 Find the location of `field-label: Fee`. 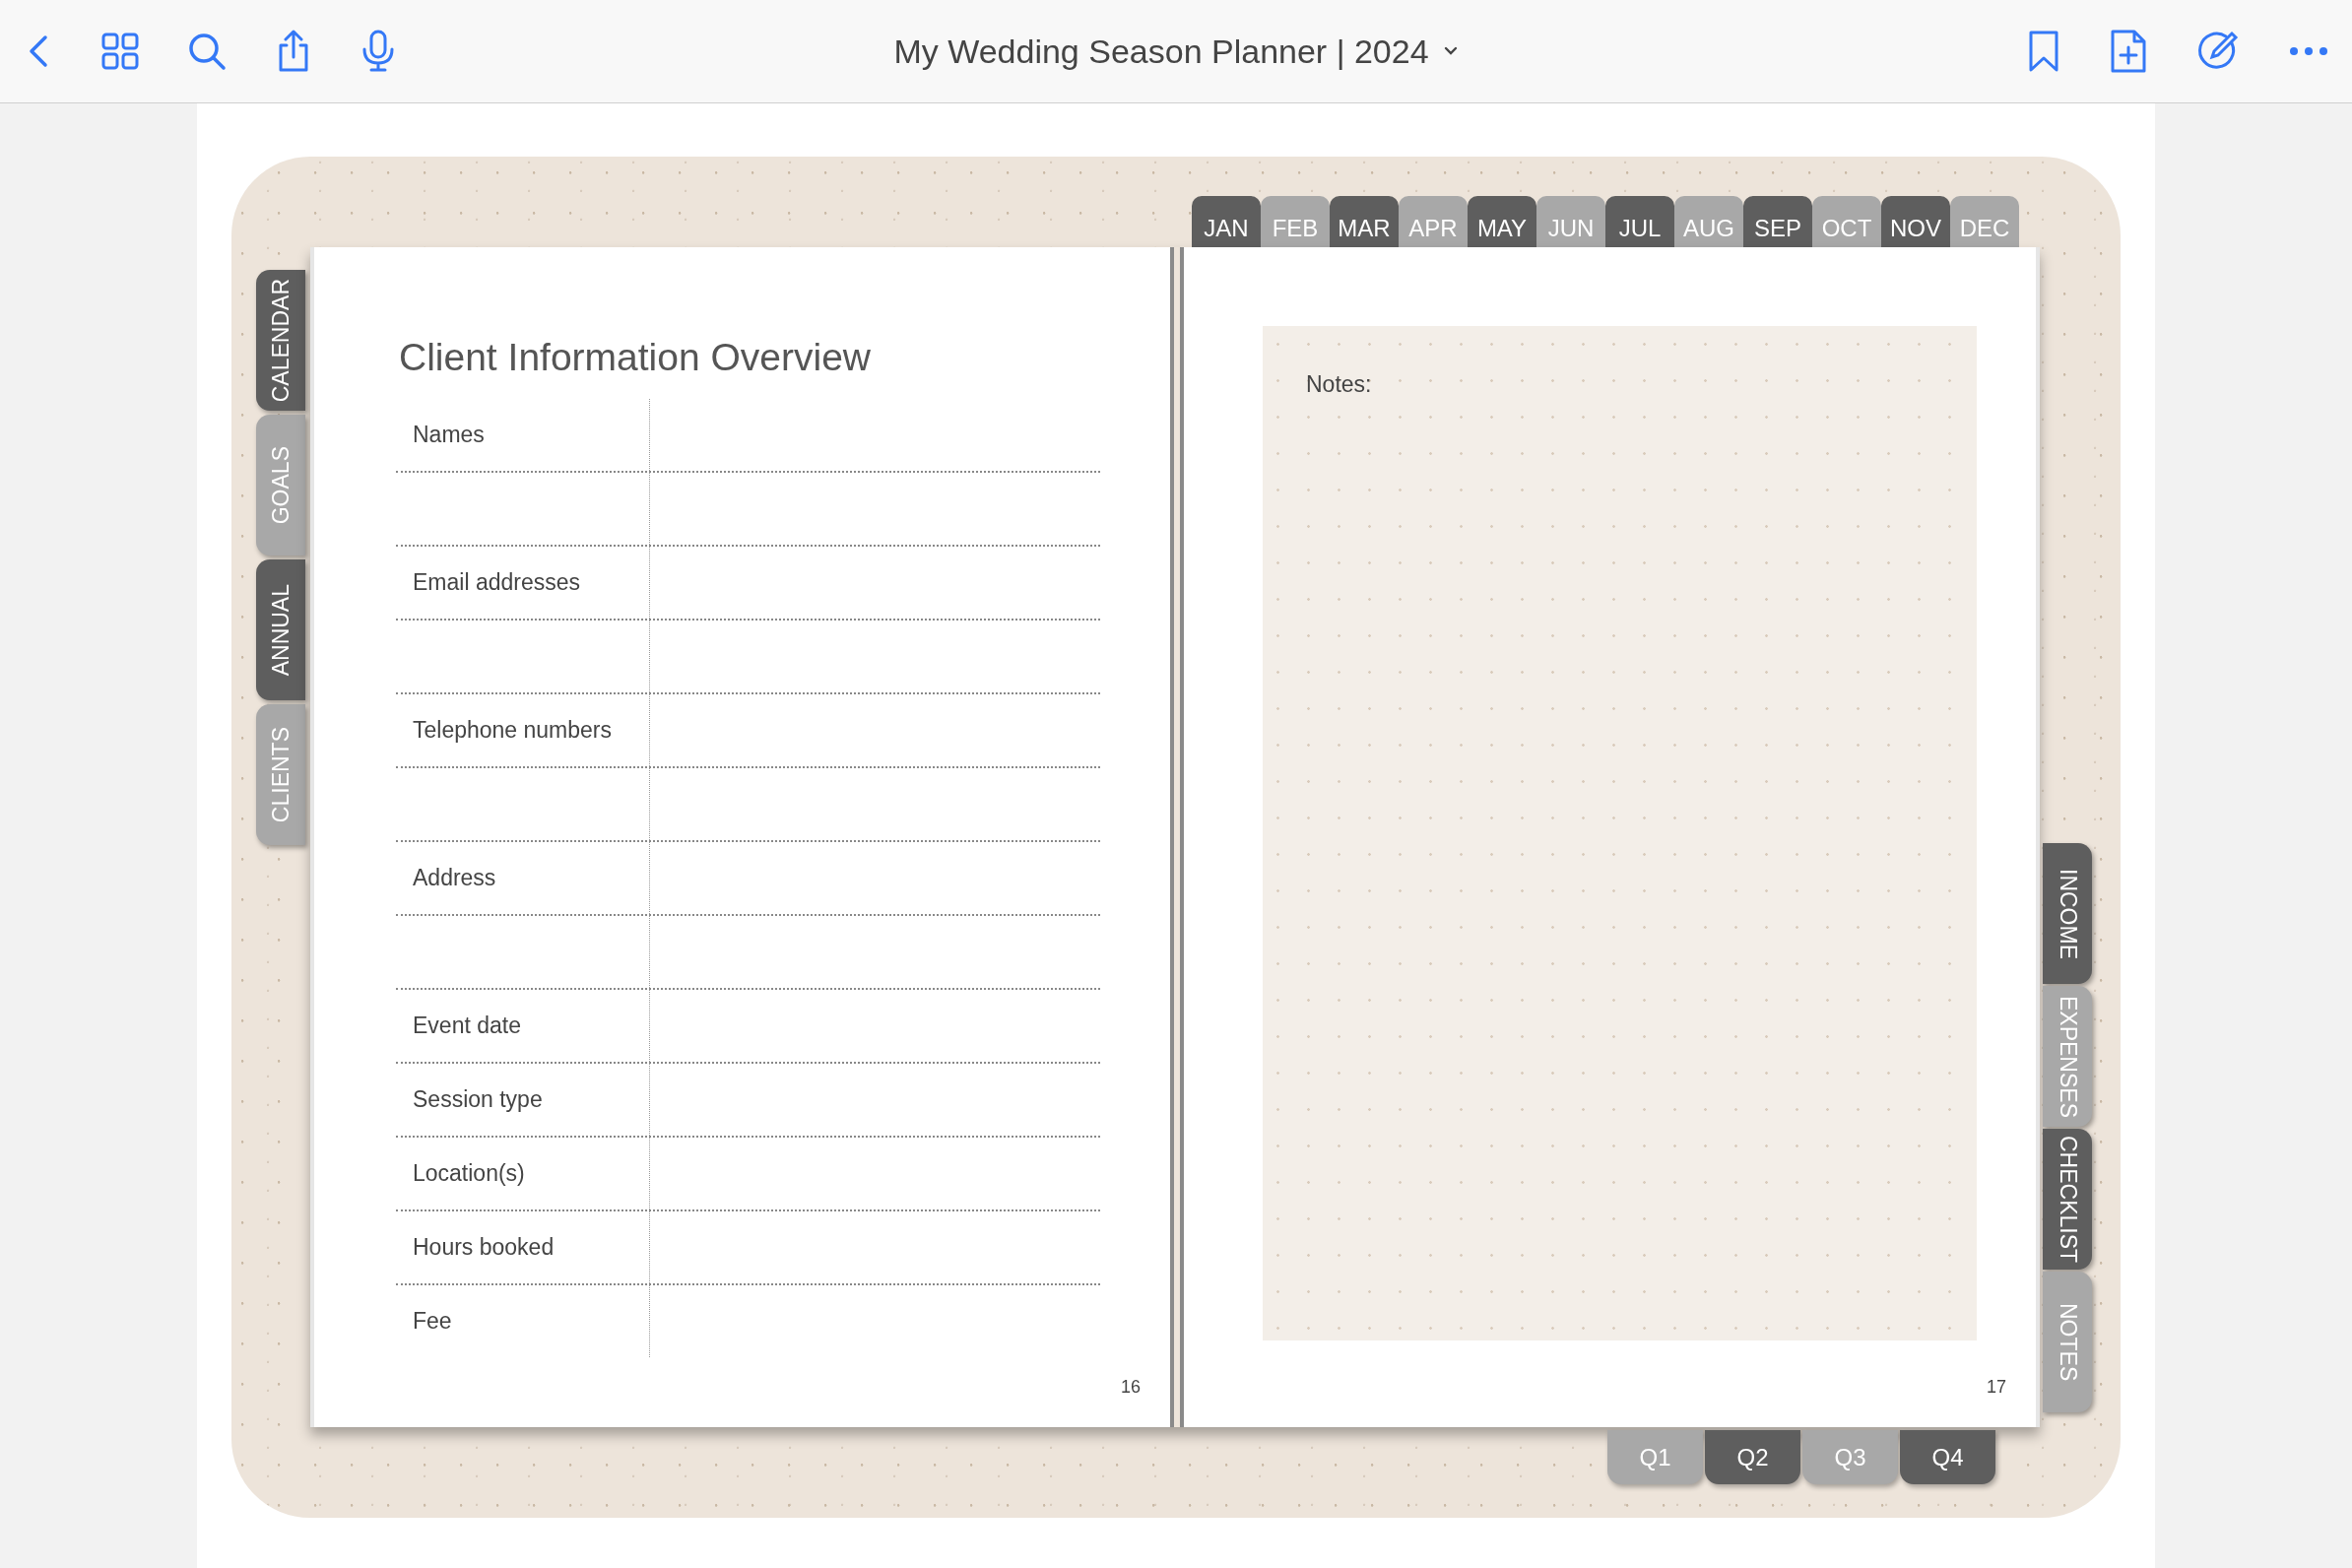

field-label: Fee is located at coordinates (433, 1322).